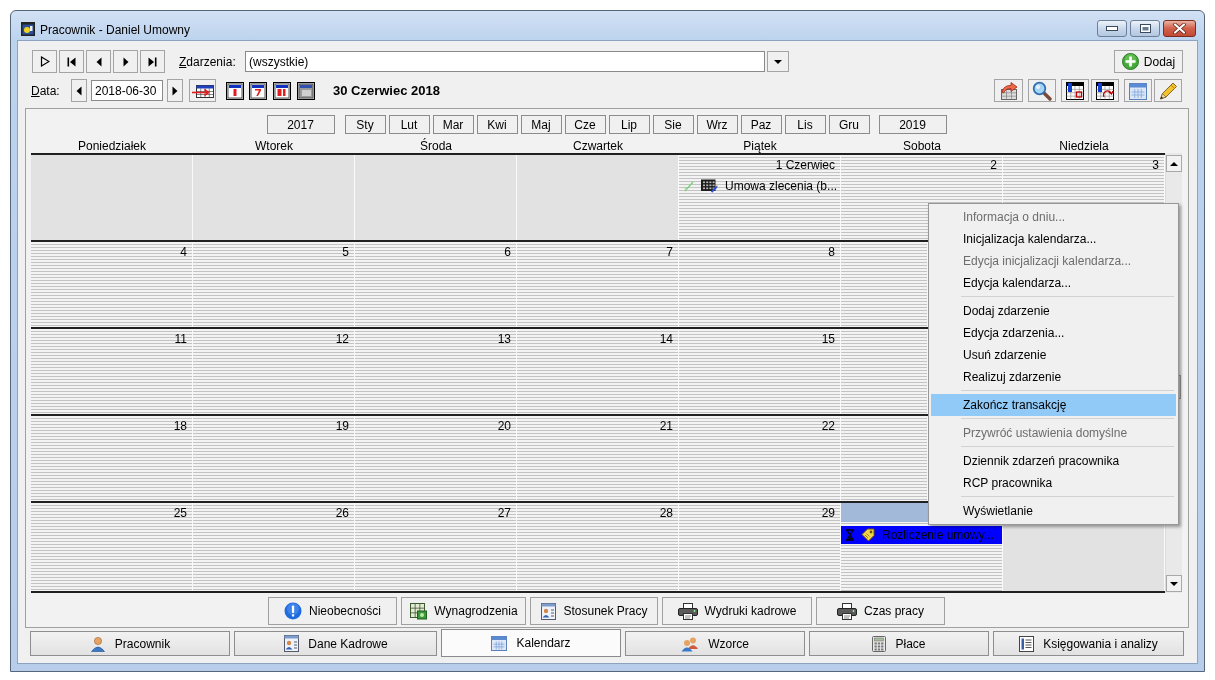 This screenshot has width=1215, height=680. I want to click on first-button, so click(71, 61).